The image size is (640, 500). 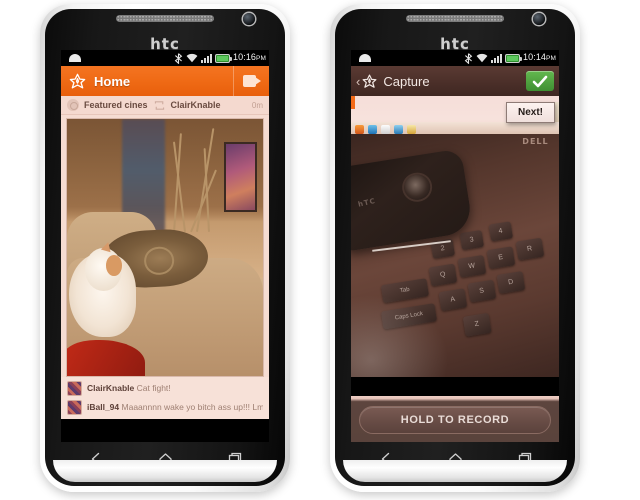 What do you see at coordinates (165, 105) in the screenshot?
I see `feed-source-bar: Featured cines ClairKnable 0m` at bounding box center [165, 105].